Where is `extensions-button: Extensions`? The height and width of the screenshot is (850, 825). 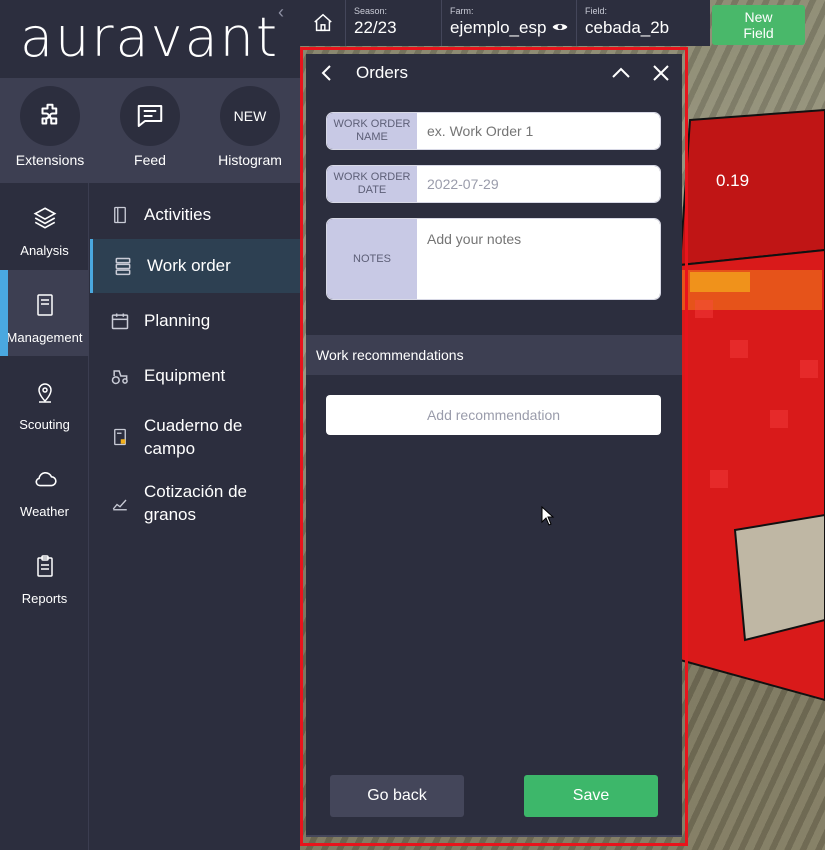
extensions-button: Extensions is located at coordinates (50, 127).